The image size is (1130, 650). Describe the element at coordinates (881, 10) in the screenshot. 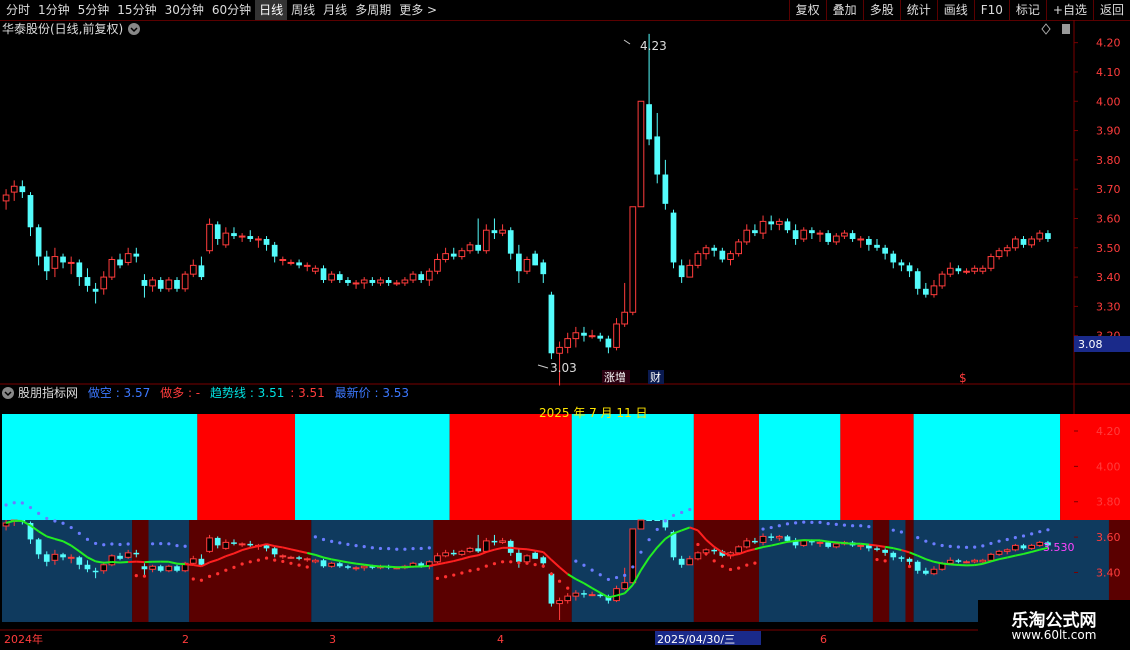

I see `toolbar-action-2: 多股` at that location.